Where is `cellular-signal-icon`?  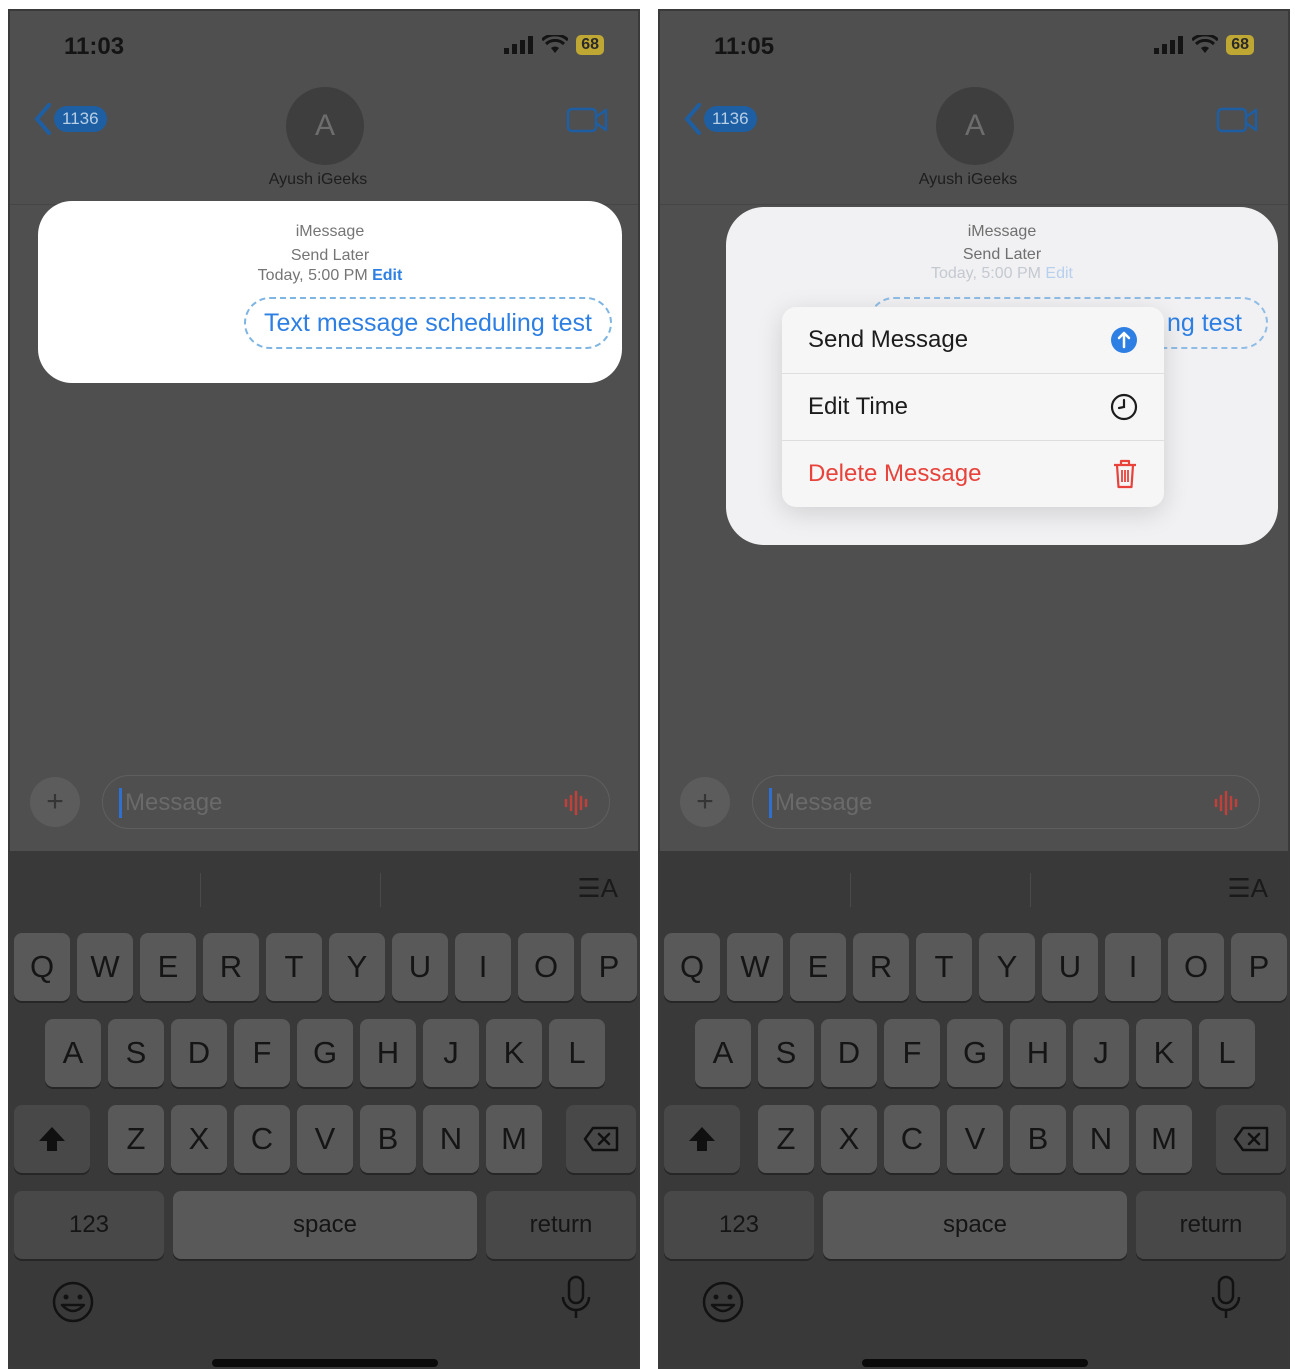 cellular-signal-icon is located at coordinates (519, 45).